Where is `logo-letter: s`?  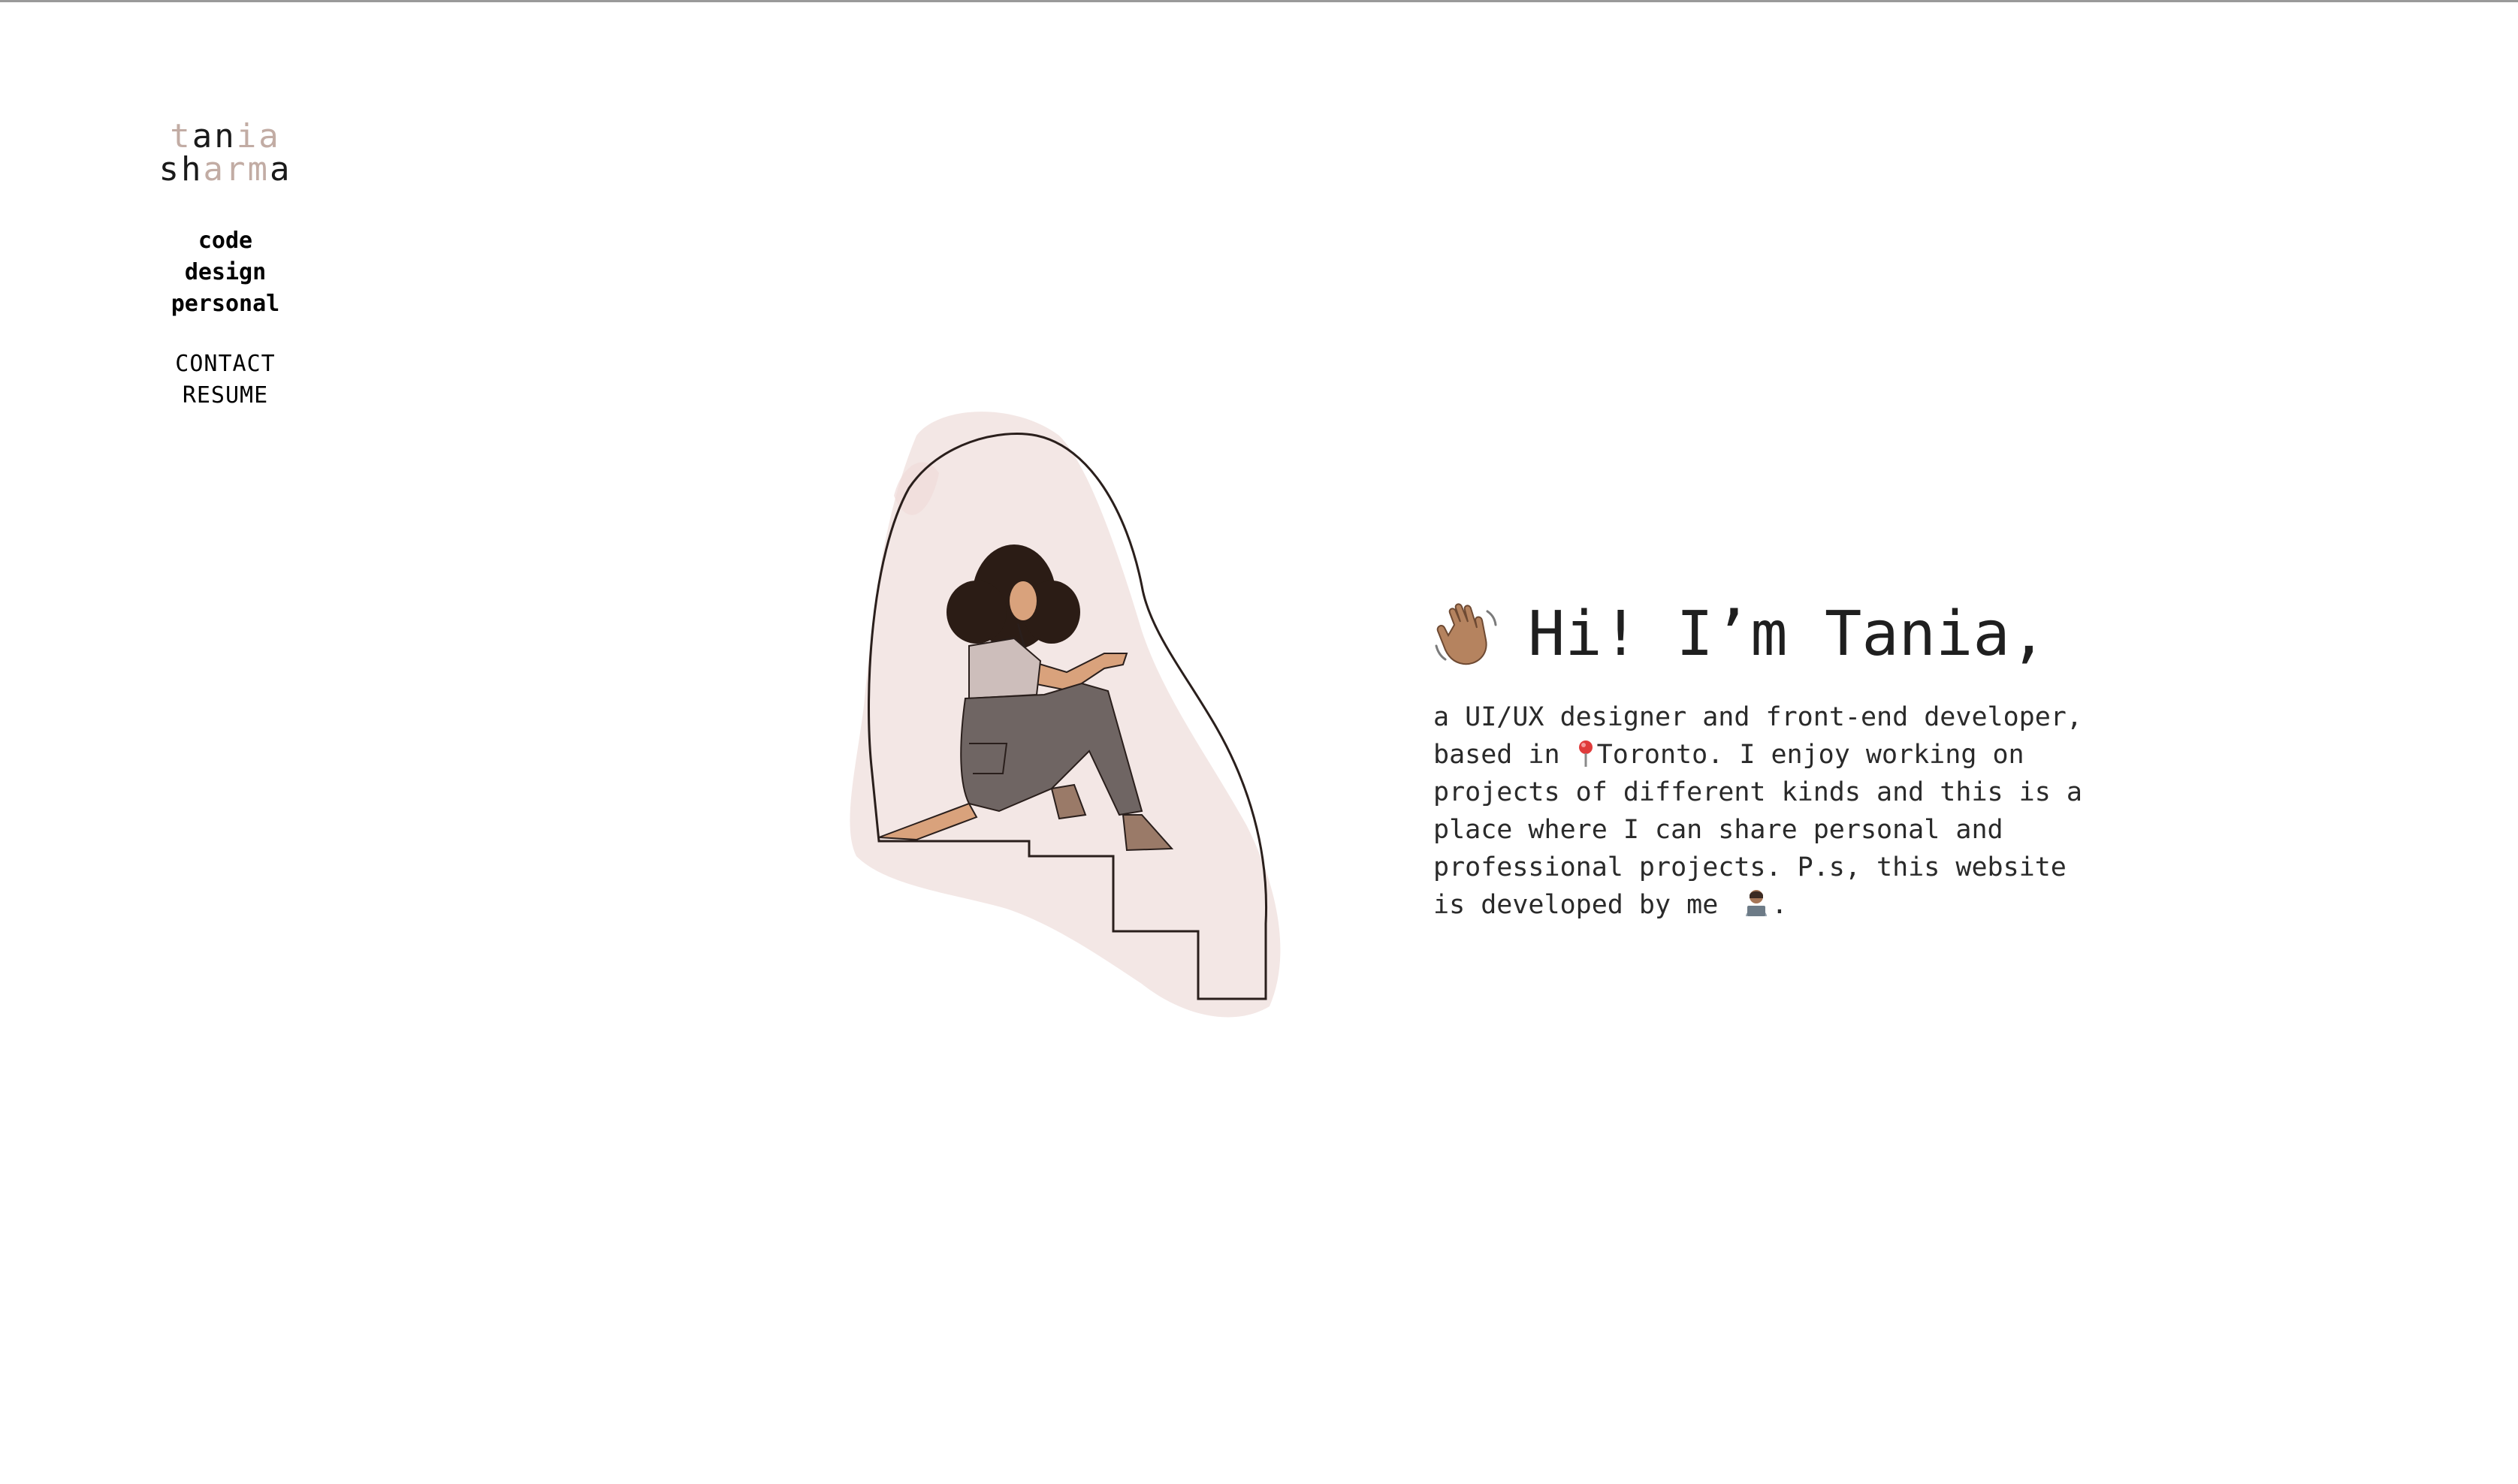 logo-letter: s is located at coordinates (170, 169).